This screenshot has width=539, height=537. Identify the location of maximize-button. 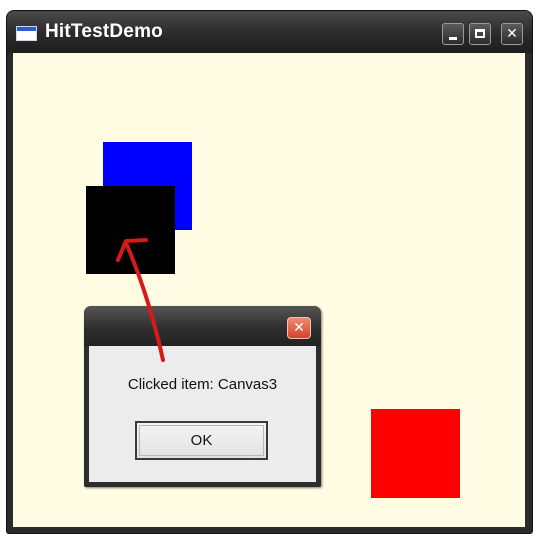
(480, 34).